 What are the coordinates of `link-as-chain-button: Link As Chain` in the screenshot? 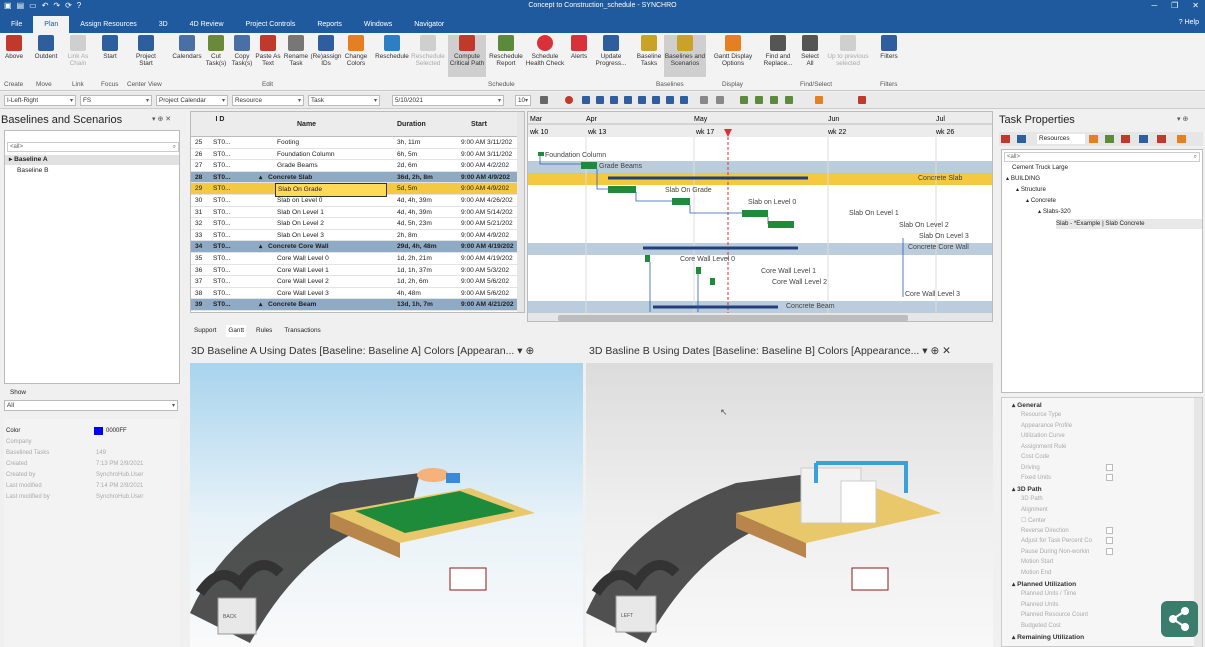 It's located at (78, 51).